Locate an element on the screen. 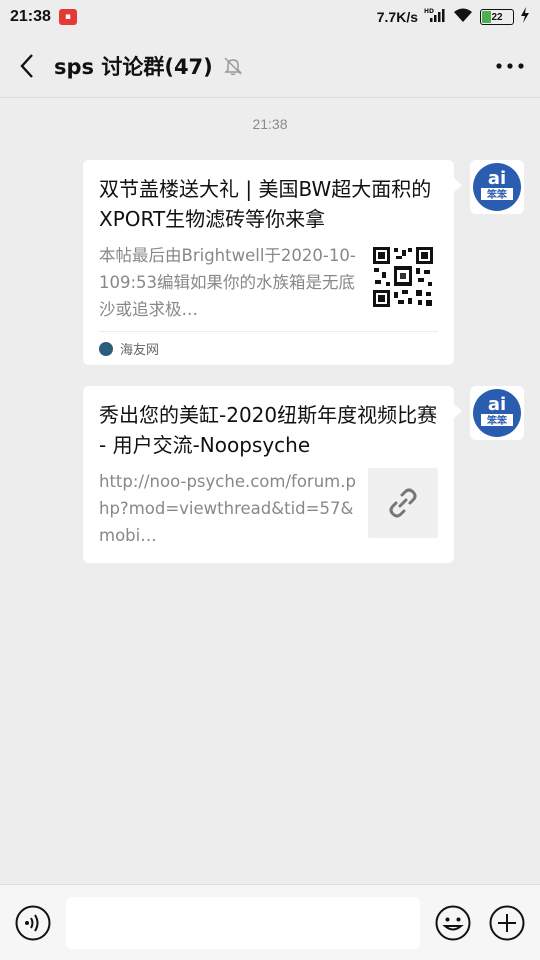 The width and height of the screenshot is (540, 960). status-bar: 21:38 ▪ 7.7K/s HD 22 is located at coordinates (270, 17).